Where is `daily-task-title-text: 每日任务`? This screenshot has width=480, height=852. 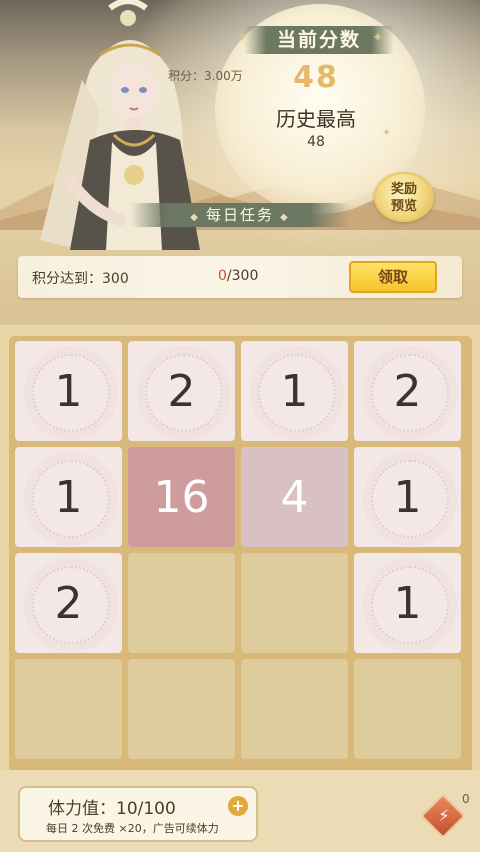 daily-task-title-text: 每日任务 is located at coordinates (239, 215).